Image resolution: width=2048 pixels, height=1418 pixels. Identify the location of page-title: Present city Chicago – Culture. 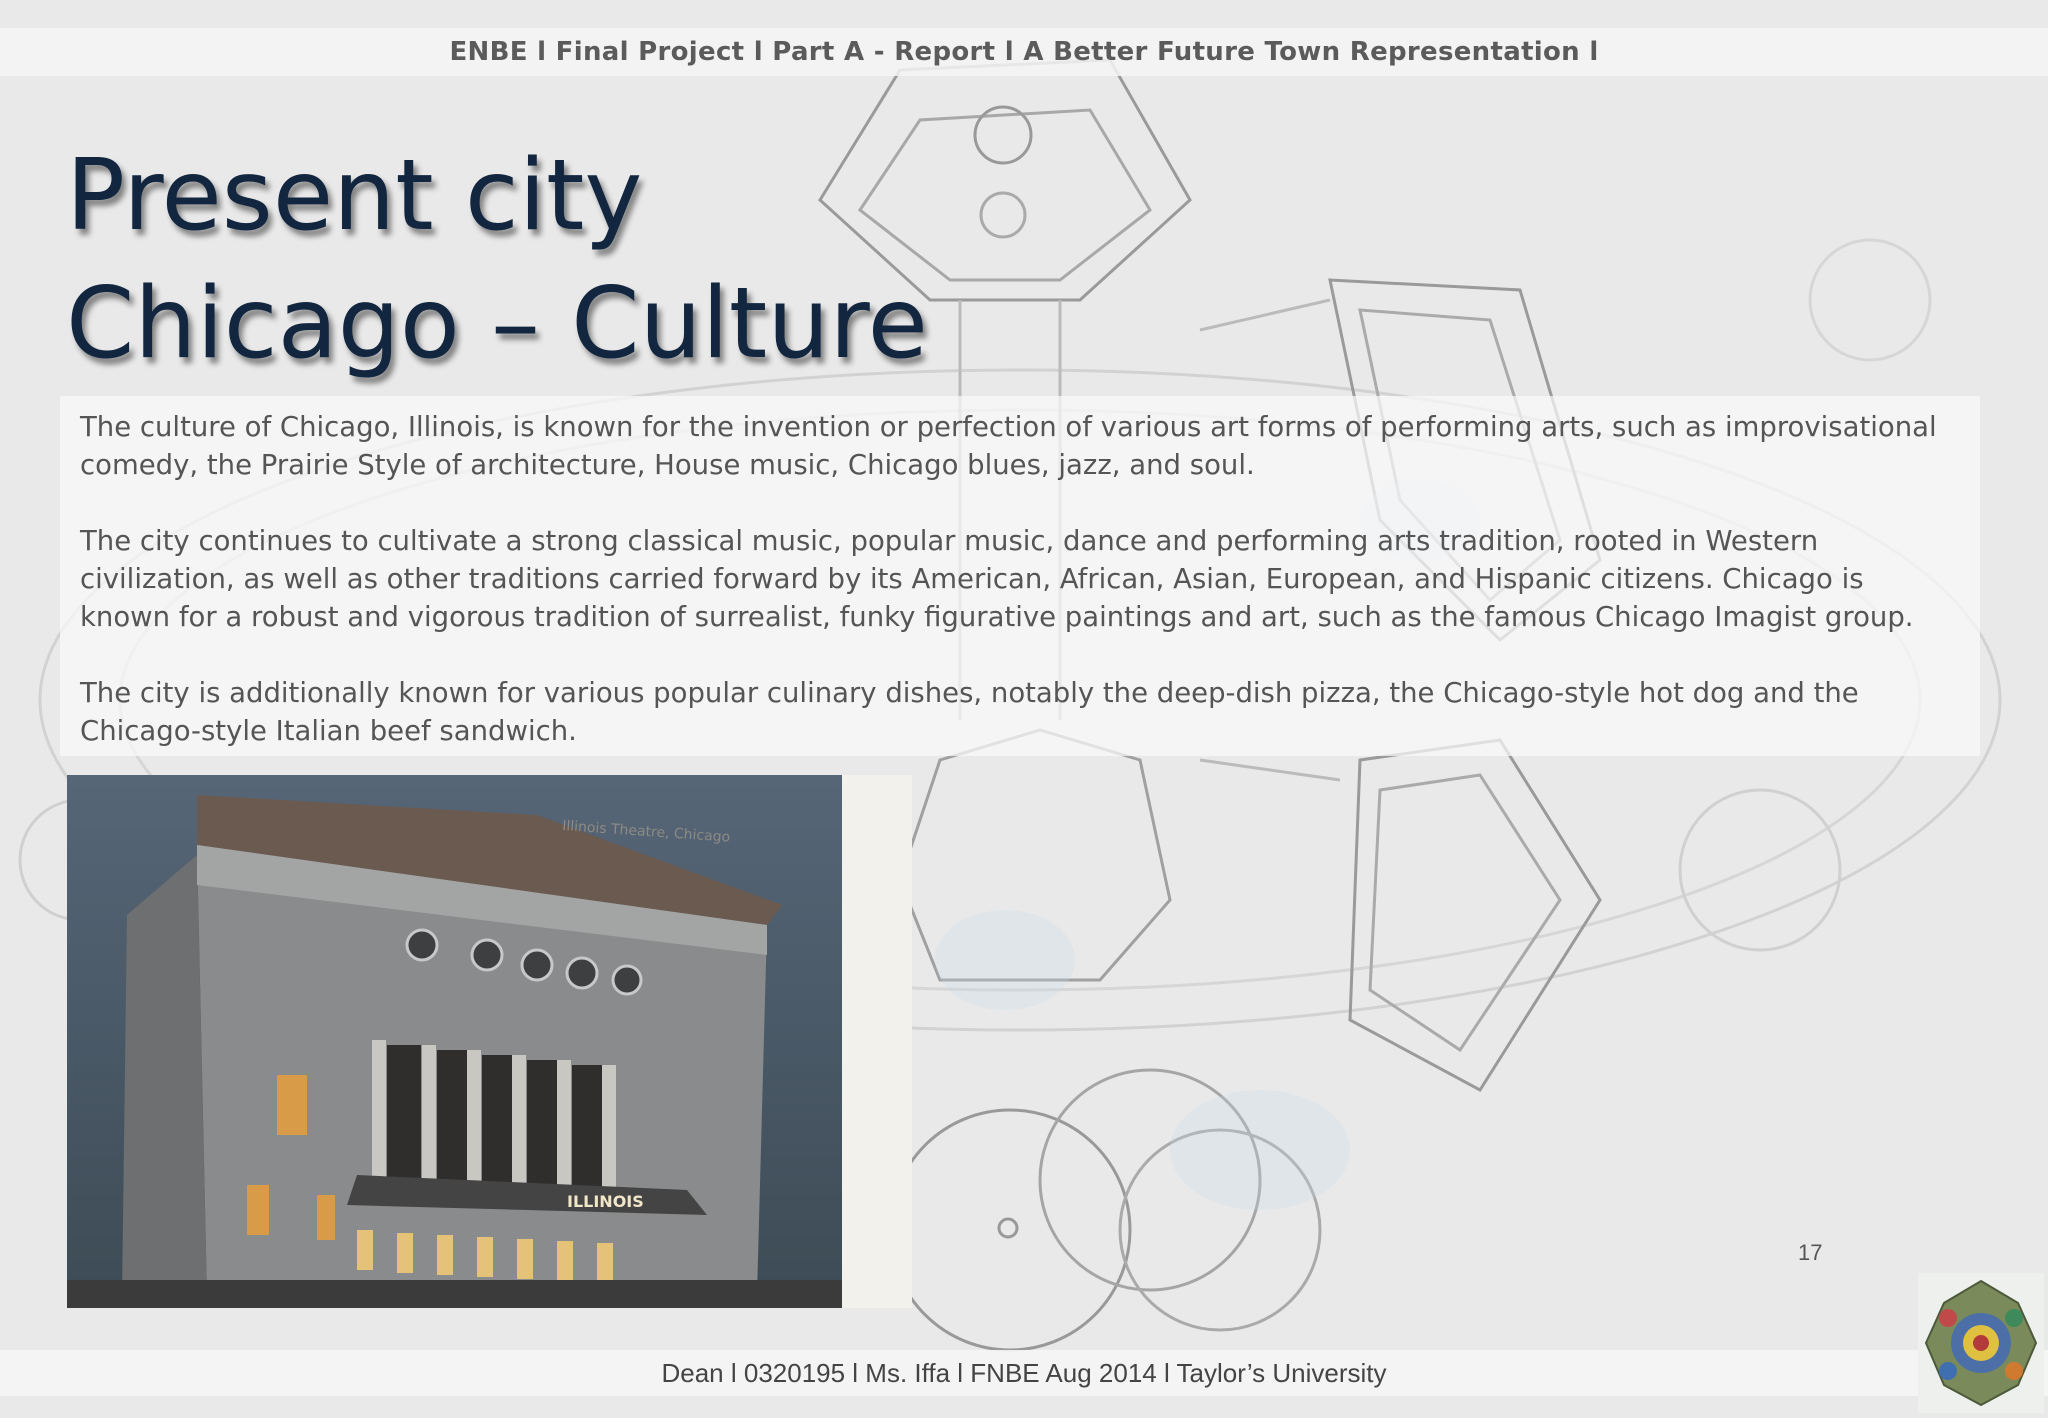
(497, 260).